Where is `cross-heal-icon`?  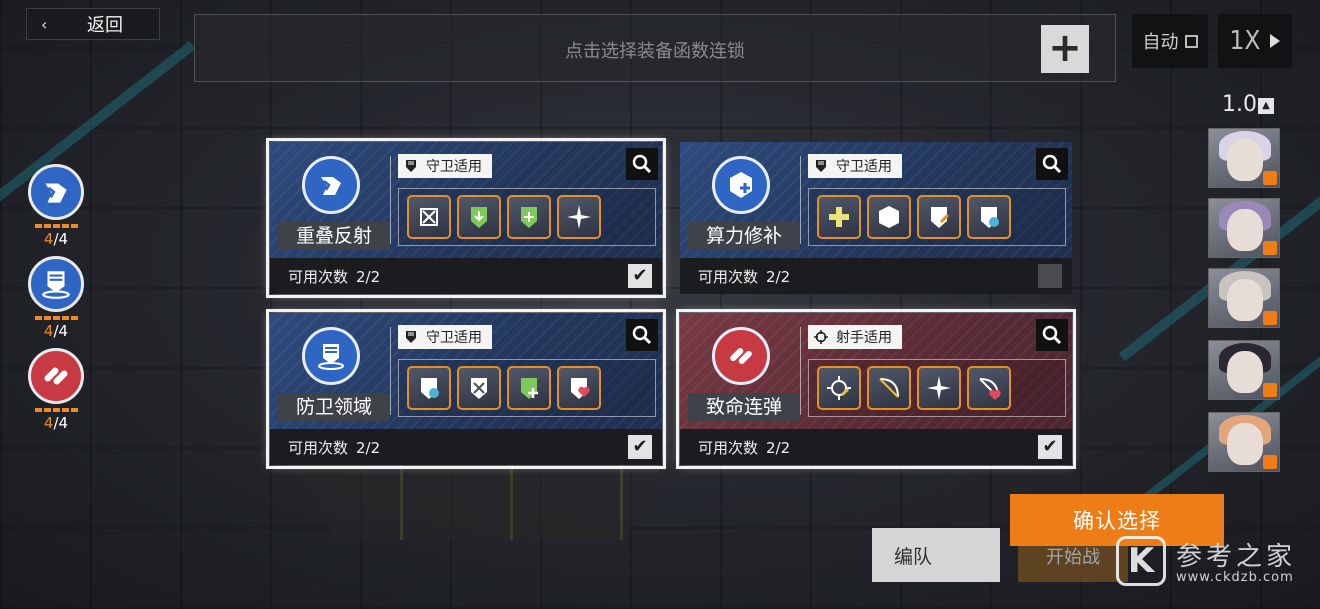
cross-heal-icon is located at coordinates (839, 217).